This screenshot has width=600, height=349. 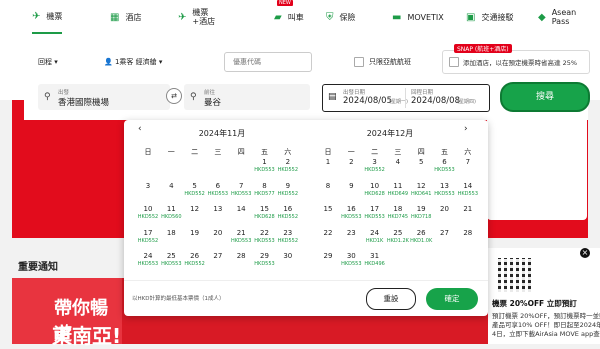 What do you see at coordinates (489, 17) in the screenshot?
I see `tab-transfer: ▣ 交通接駁` at bounding box center [489, 17].